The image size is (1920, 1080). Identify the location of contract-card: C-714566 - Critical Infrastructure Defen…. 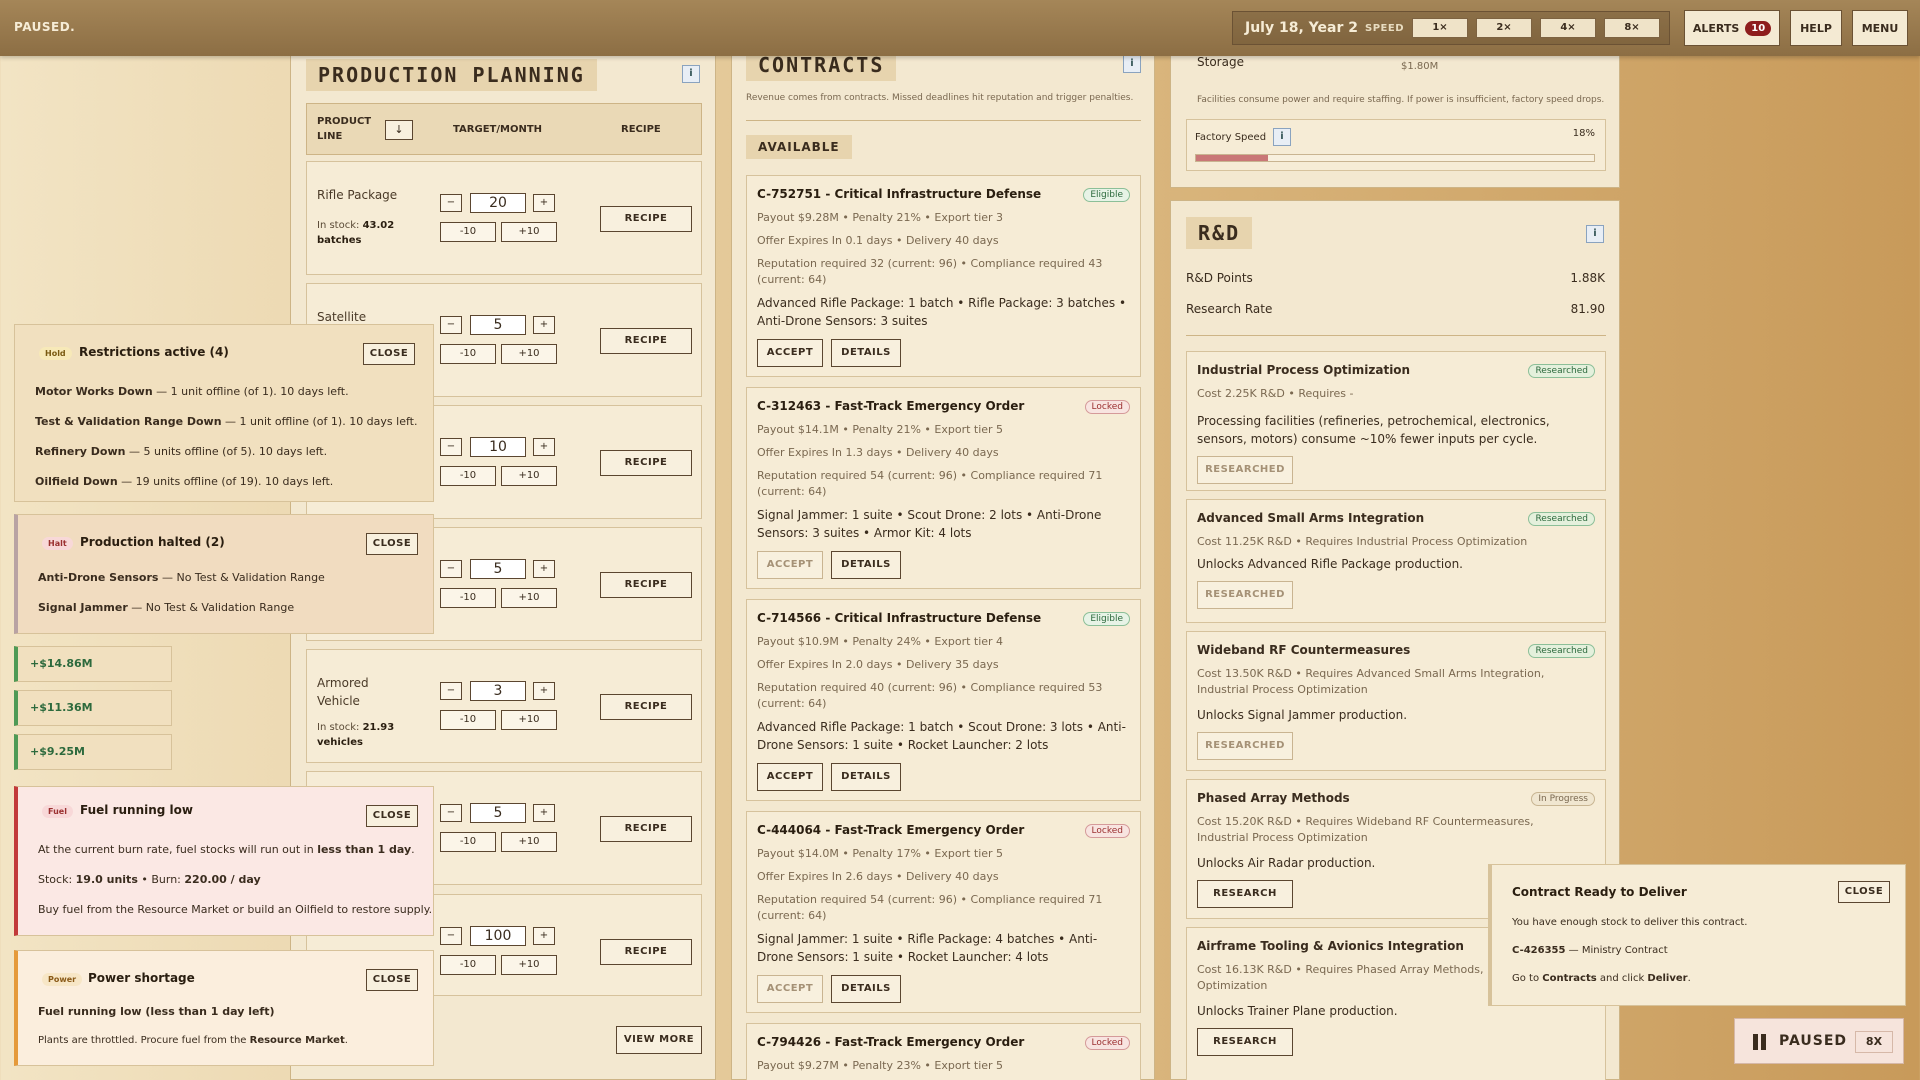
(943, 700).